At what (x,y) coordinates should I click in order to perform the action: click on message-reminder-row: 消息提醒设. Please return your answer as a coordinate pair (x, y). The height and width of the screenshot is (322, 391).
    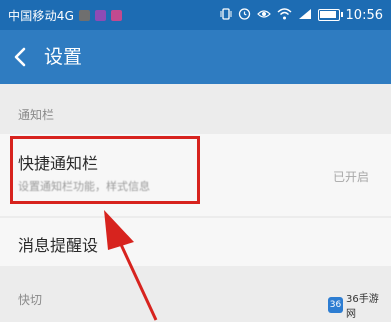
    Looking at the image, I should click on (195, 242).